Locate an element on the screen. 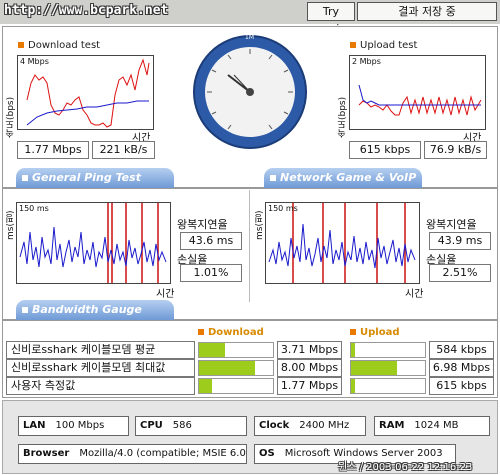  lan-info: LAN 100 Mbps is located at coordinates (73, 426).